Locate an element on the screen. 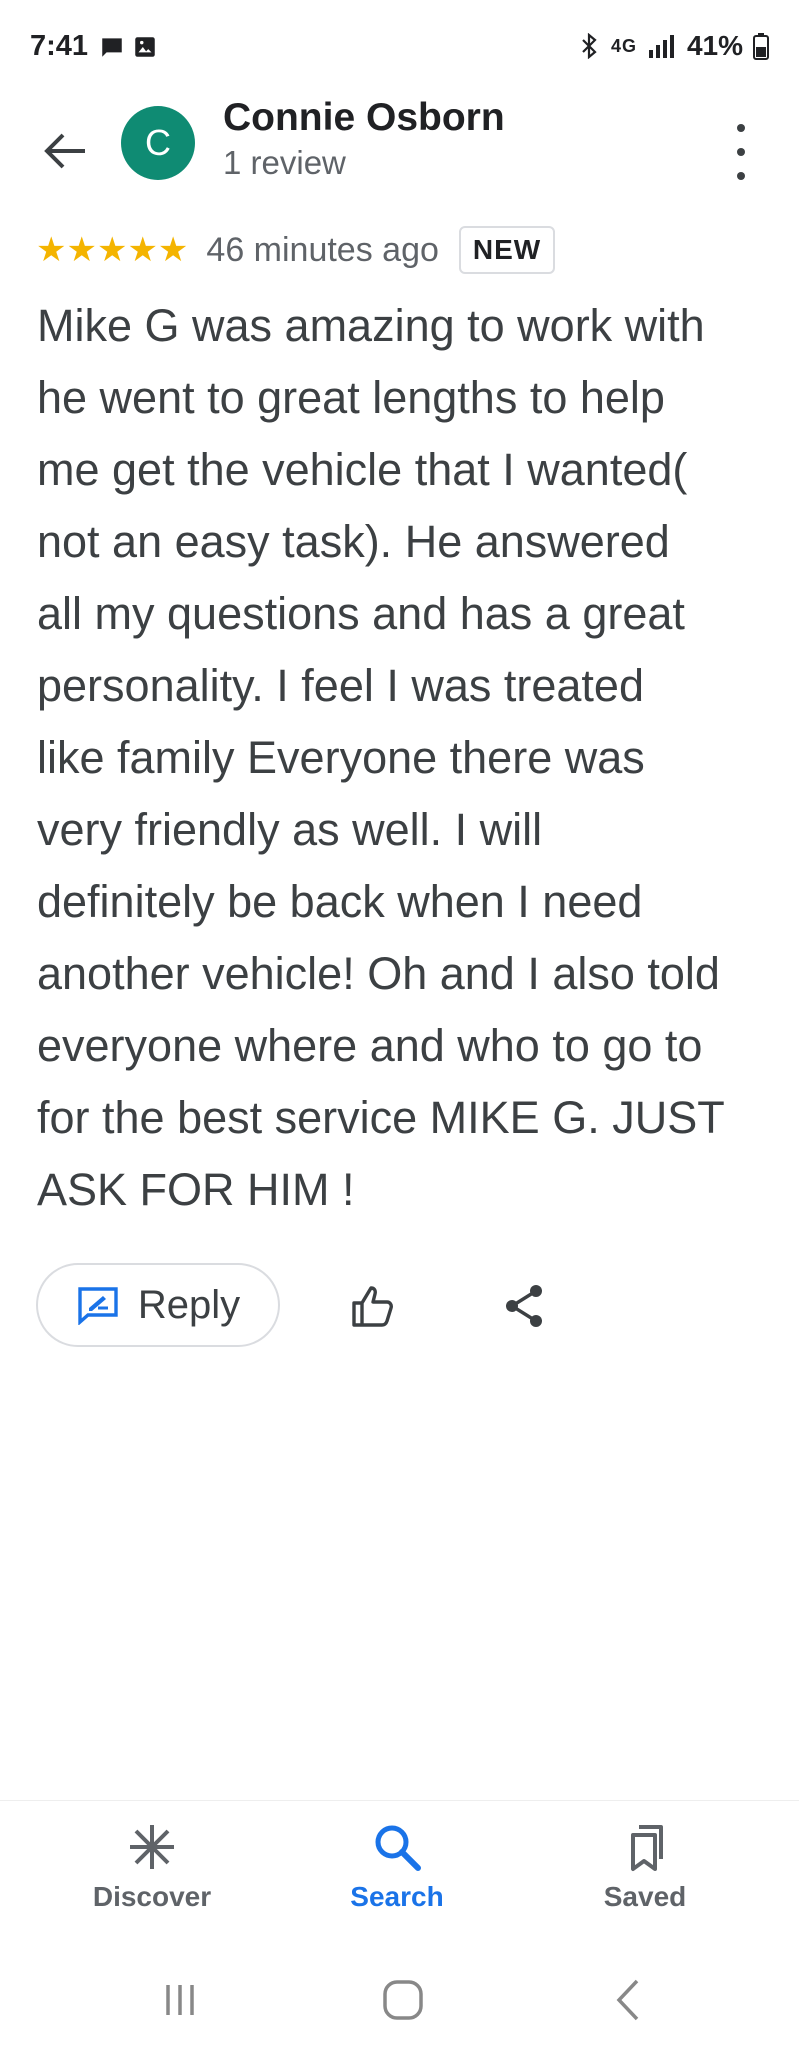 The image size is (799, 2048). chat-notification-icon is located at coordinates (112, 47).